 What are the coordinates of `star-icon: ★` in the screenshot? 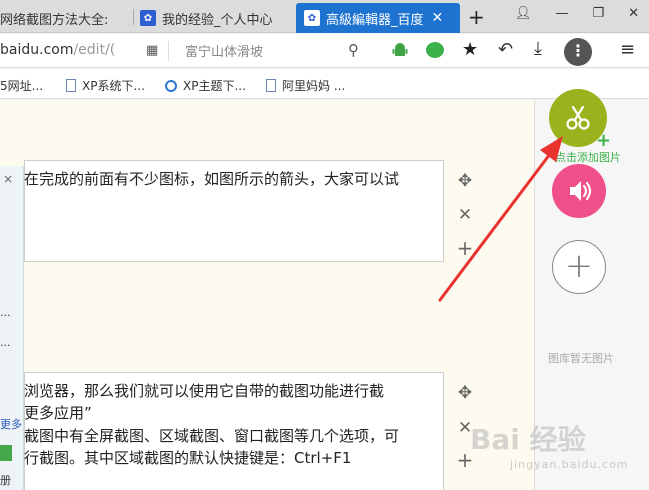 It's located at (470, 49).